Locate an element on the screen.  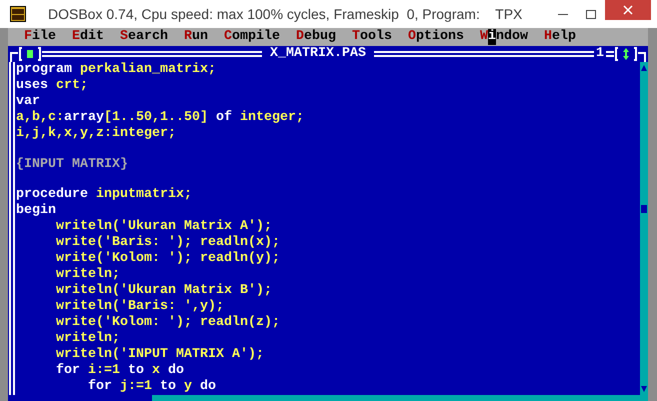
frame-line is located at coordinates (610, 54).